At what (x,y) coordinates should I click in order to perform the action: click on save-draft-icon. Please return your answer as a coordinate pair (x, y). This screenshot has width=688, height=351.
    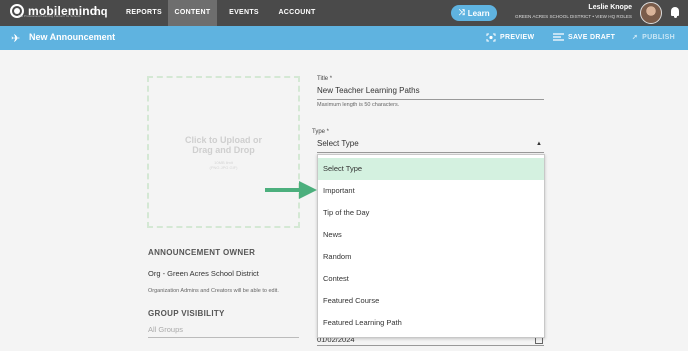
    Looking at the image, I should click on (558, 37).